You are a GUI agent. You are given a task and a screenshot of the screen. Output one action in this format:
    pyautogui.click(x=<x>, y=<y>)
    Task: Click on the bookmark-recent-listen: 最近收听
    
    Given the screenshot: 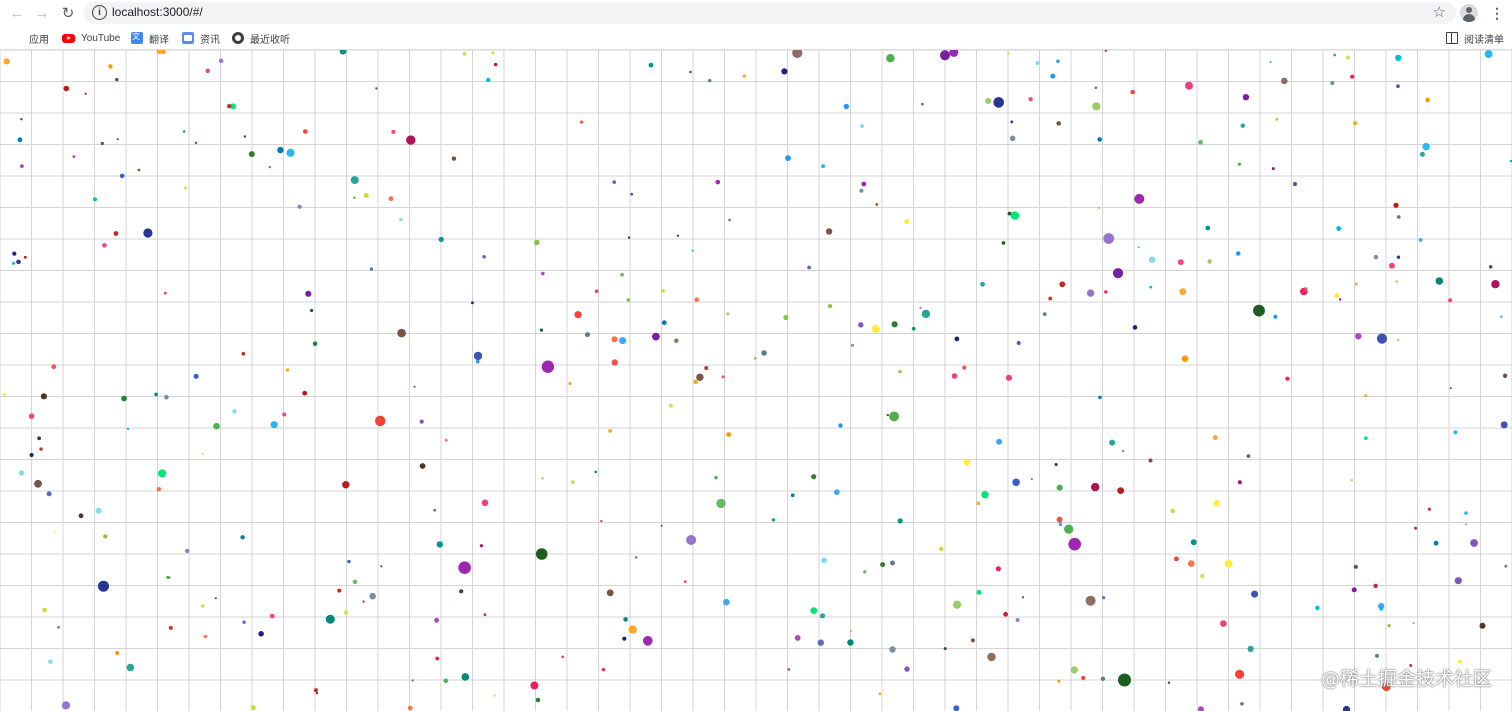 What is the action you would take?
    pyautogui.click(x=261, y=38)
    